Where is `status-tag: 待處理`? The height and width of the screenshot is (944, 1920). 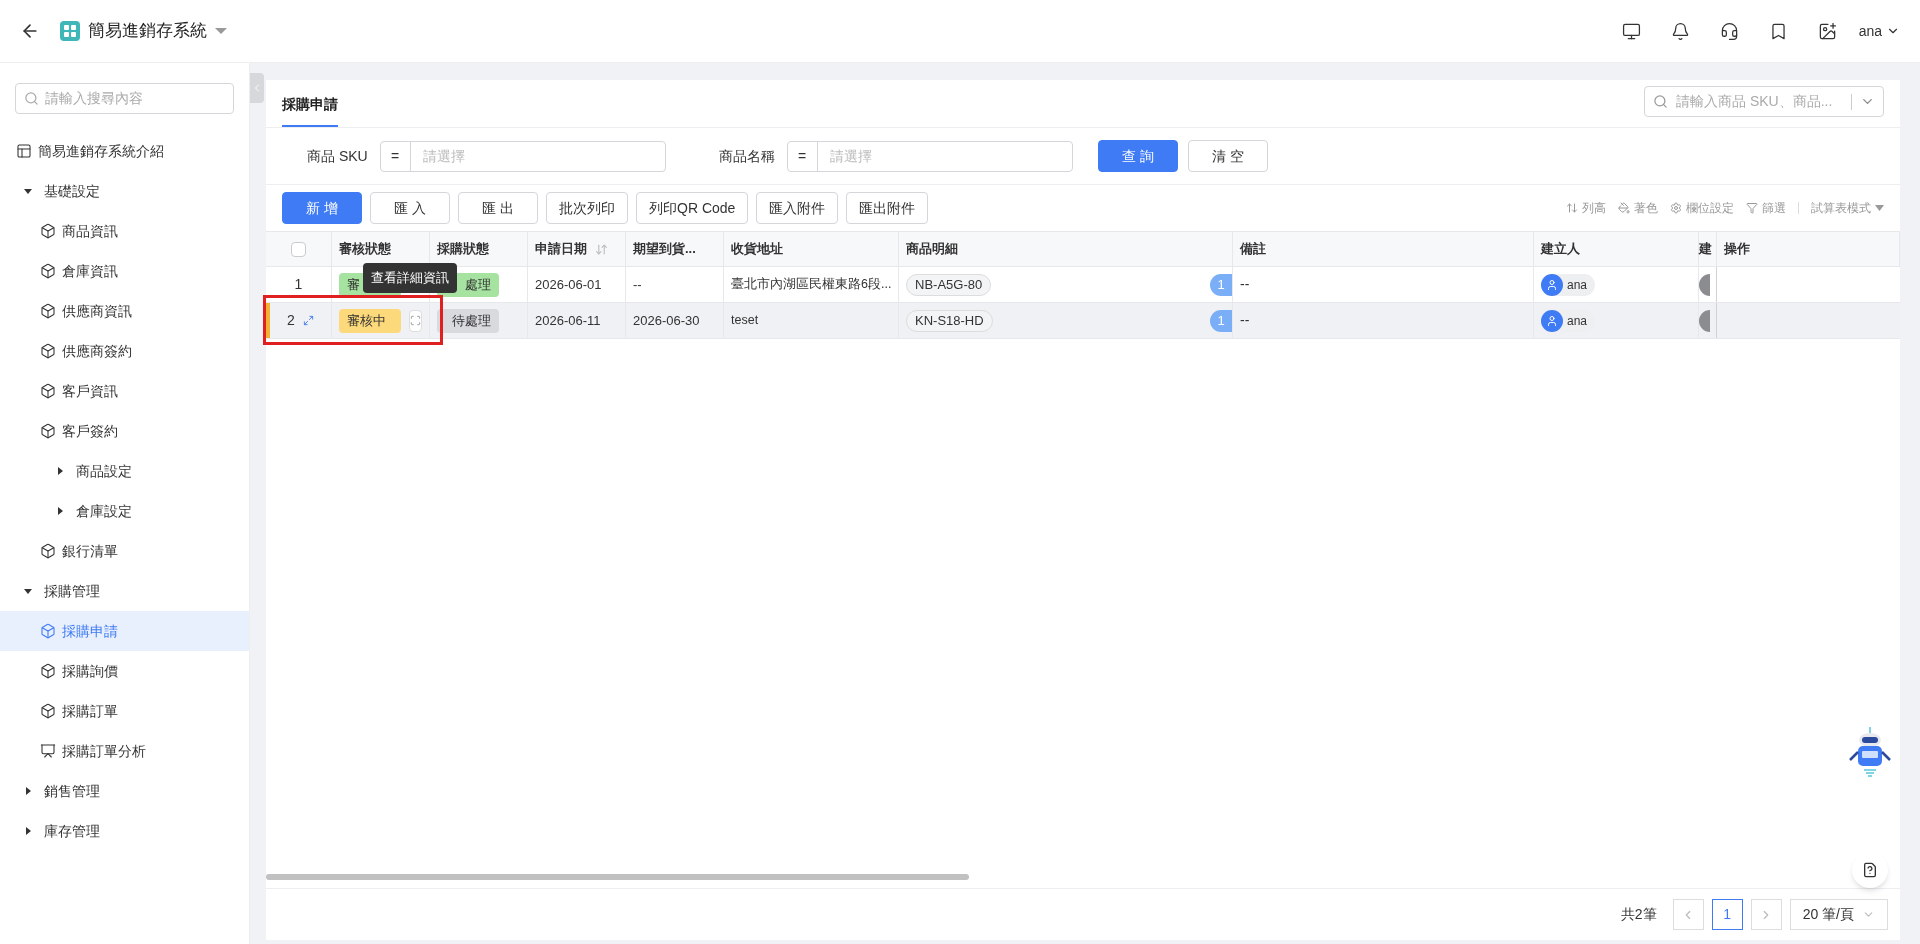 status-tag: 待處理 is located at coordinates (468, 320).